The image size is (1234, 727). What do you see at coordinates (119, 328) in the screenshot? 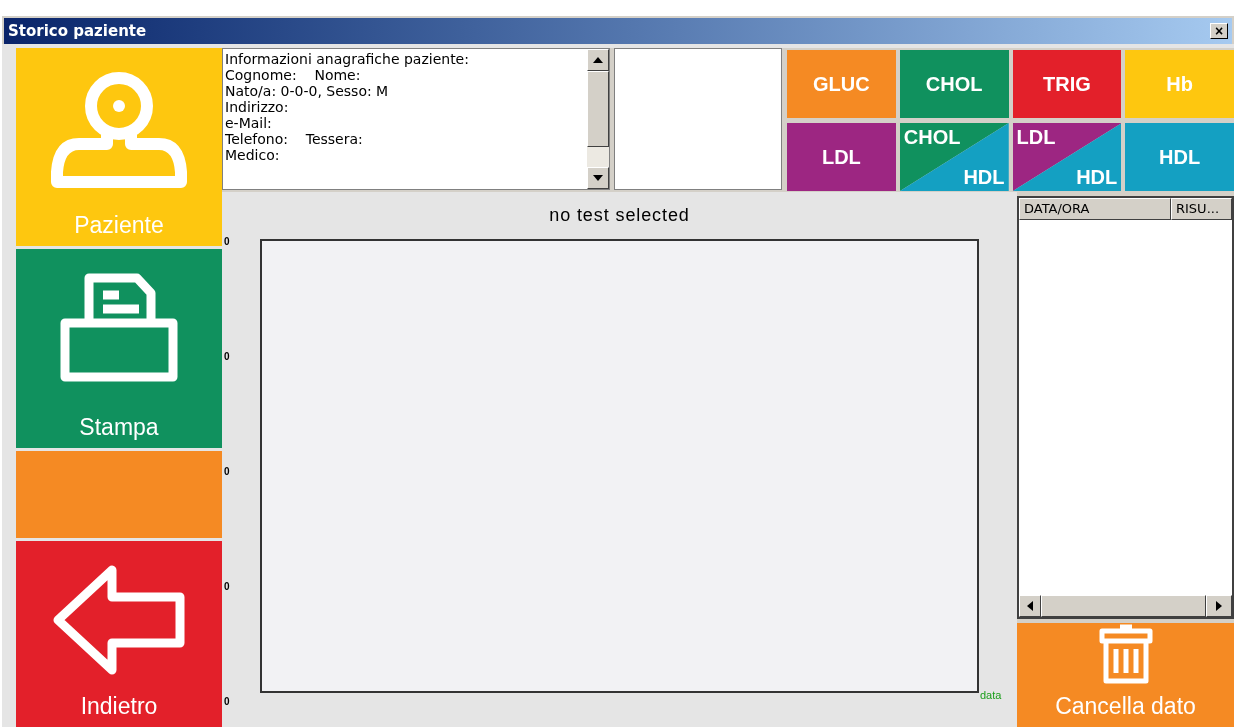
I see `printer-icon` at bounding box center [119, 328].